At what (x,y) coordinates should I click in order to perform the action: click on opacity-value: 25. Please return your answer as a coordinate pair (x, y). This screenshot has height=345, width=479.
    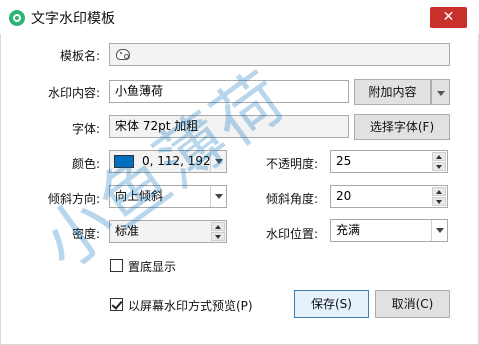
    Looking at the image, I should click on (344, 161).